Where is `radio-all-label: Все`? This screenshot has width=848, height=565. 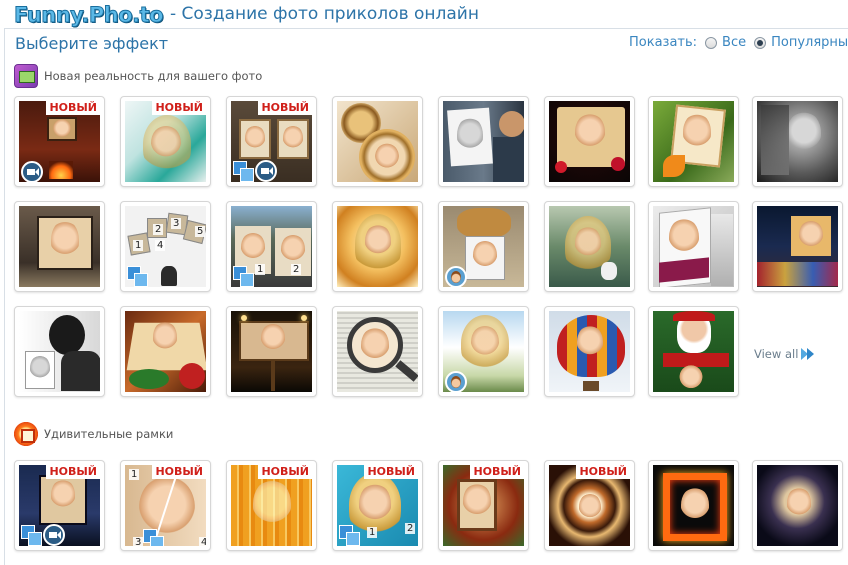 radio-all-label: Все is located at coordinates (734, 42).